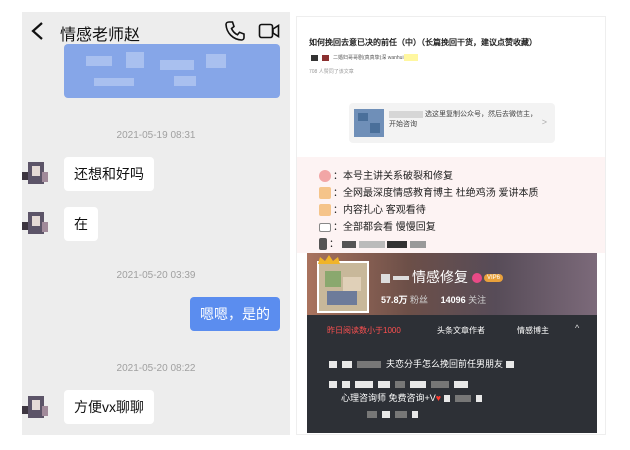 This screenshot has width=630, height=450. What do you see at coordinates (235, 314) in the screenshot?
I see `outgoing-message-bubble: 嗯嗯，是的` at bounding box center [235, 314].